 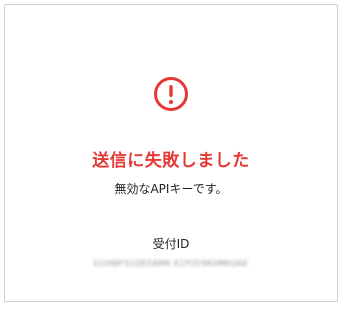 What do you see at coordinates (171, 189) in the screenshot?
I see `error-message: 無効なAPIキーです。` at bounding box center [171, 189].